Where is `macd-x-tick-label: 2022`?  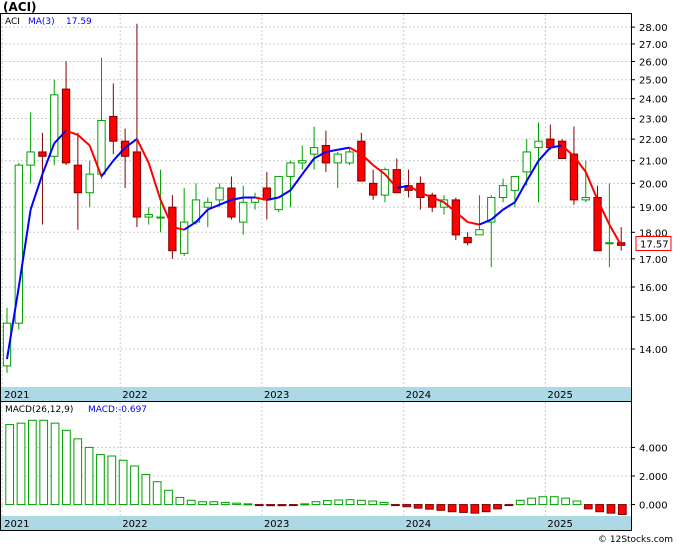 macd-x-tick-label: 2022 is located at coordinates (134, 524).